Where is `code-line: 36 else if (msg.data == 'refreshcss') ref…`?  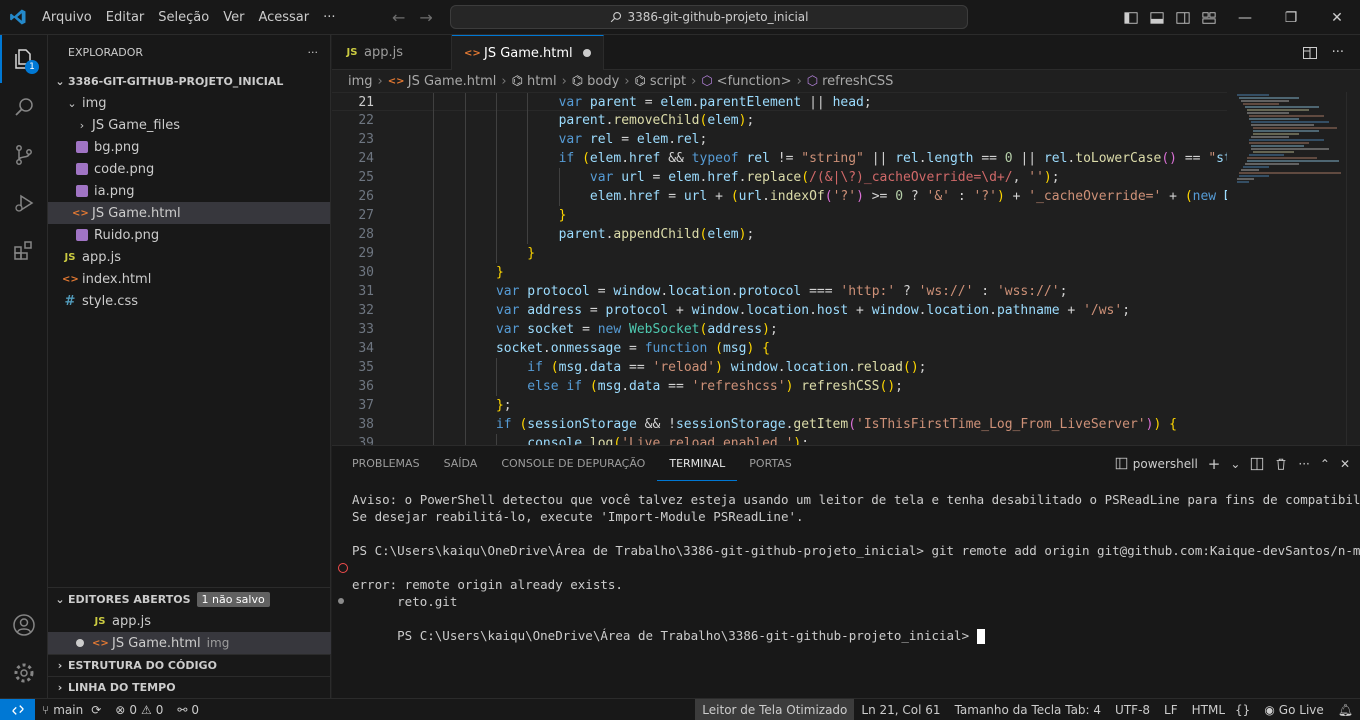 code-line: 36 else if (msg.data == 'refreshcss') ref… is located at coordinates (779, 386).